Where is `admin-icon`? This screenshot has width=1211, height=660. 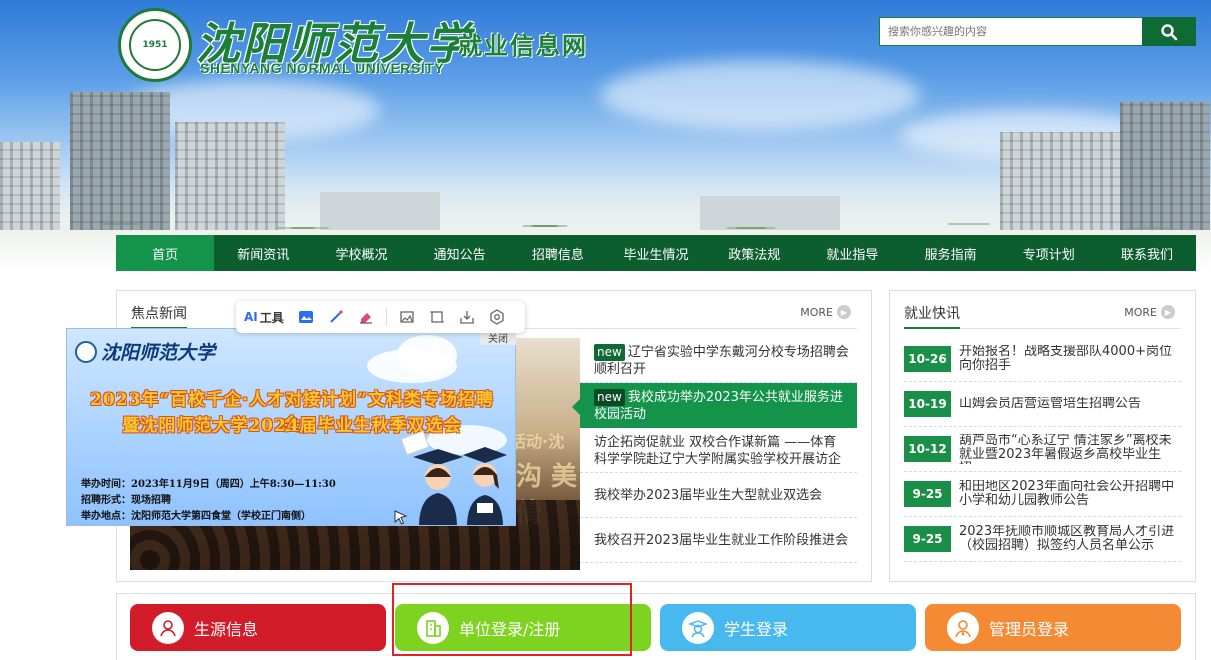 admin-icon is located at coordinates (963, 627).